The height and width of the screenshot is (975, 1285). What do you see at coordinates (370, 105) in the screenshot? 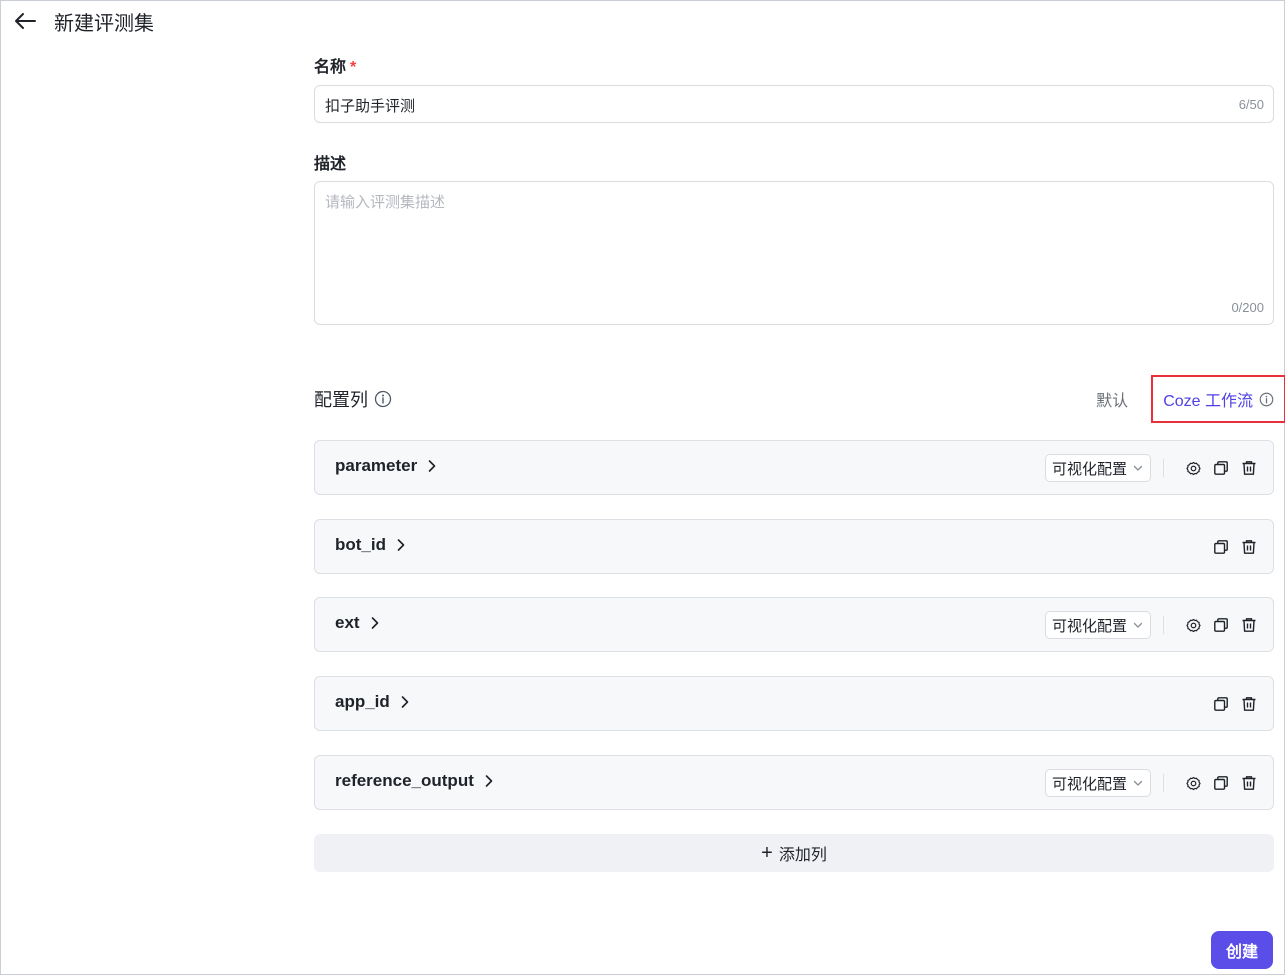
I see `name-input-value: 扣子助手评测` at bounding box center [370, 105].